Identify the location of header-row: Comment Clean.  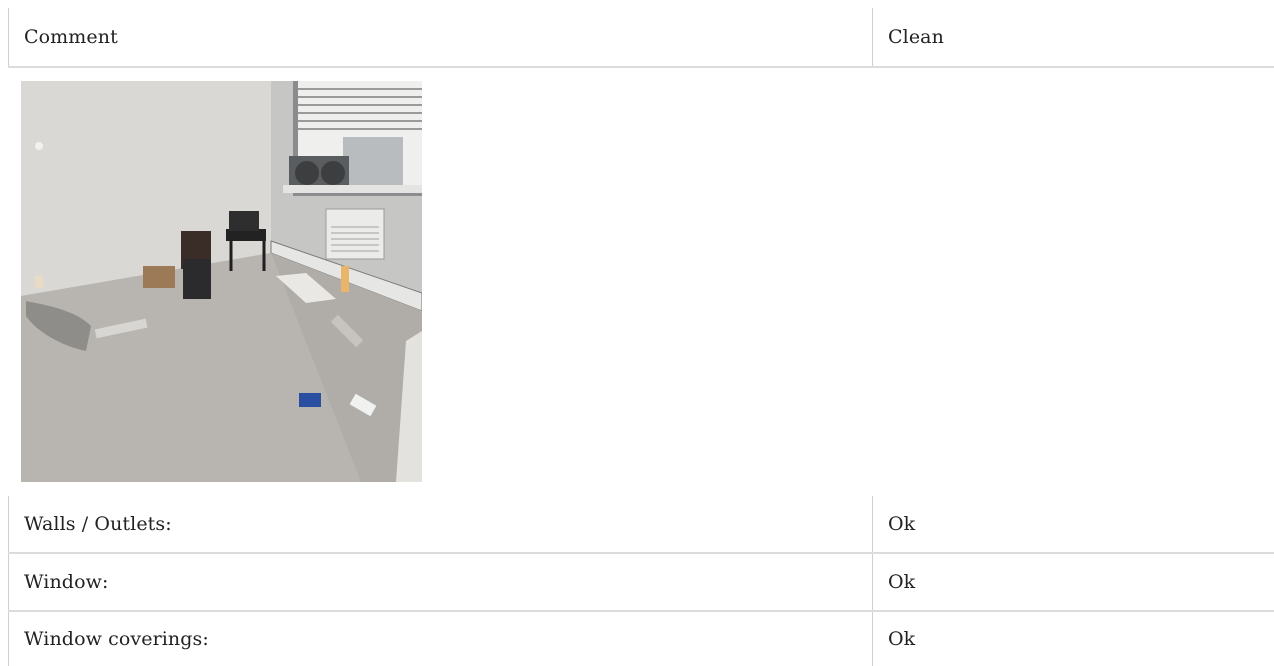
(641, 37).